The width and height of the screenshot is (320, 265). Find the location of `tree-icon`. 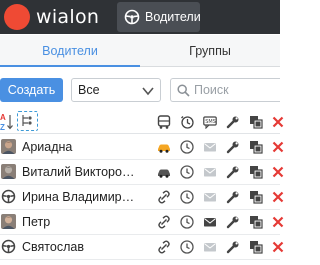

tree-icon is located at coordinates (27, 120).